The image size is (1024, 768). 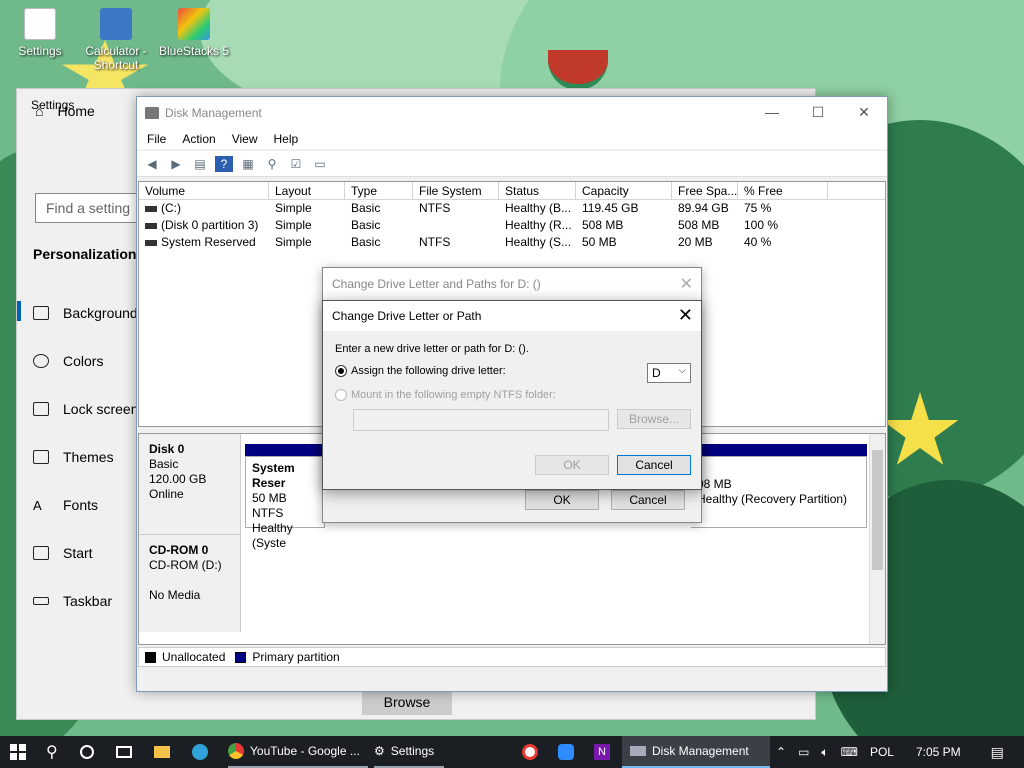 What do you see at coordinates (286, 139) in the screenshot?
I see `menu-help: Help` at bounding box center [286, 139].